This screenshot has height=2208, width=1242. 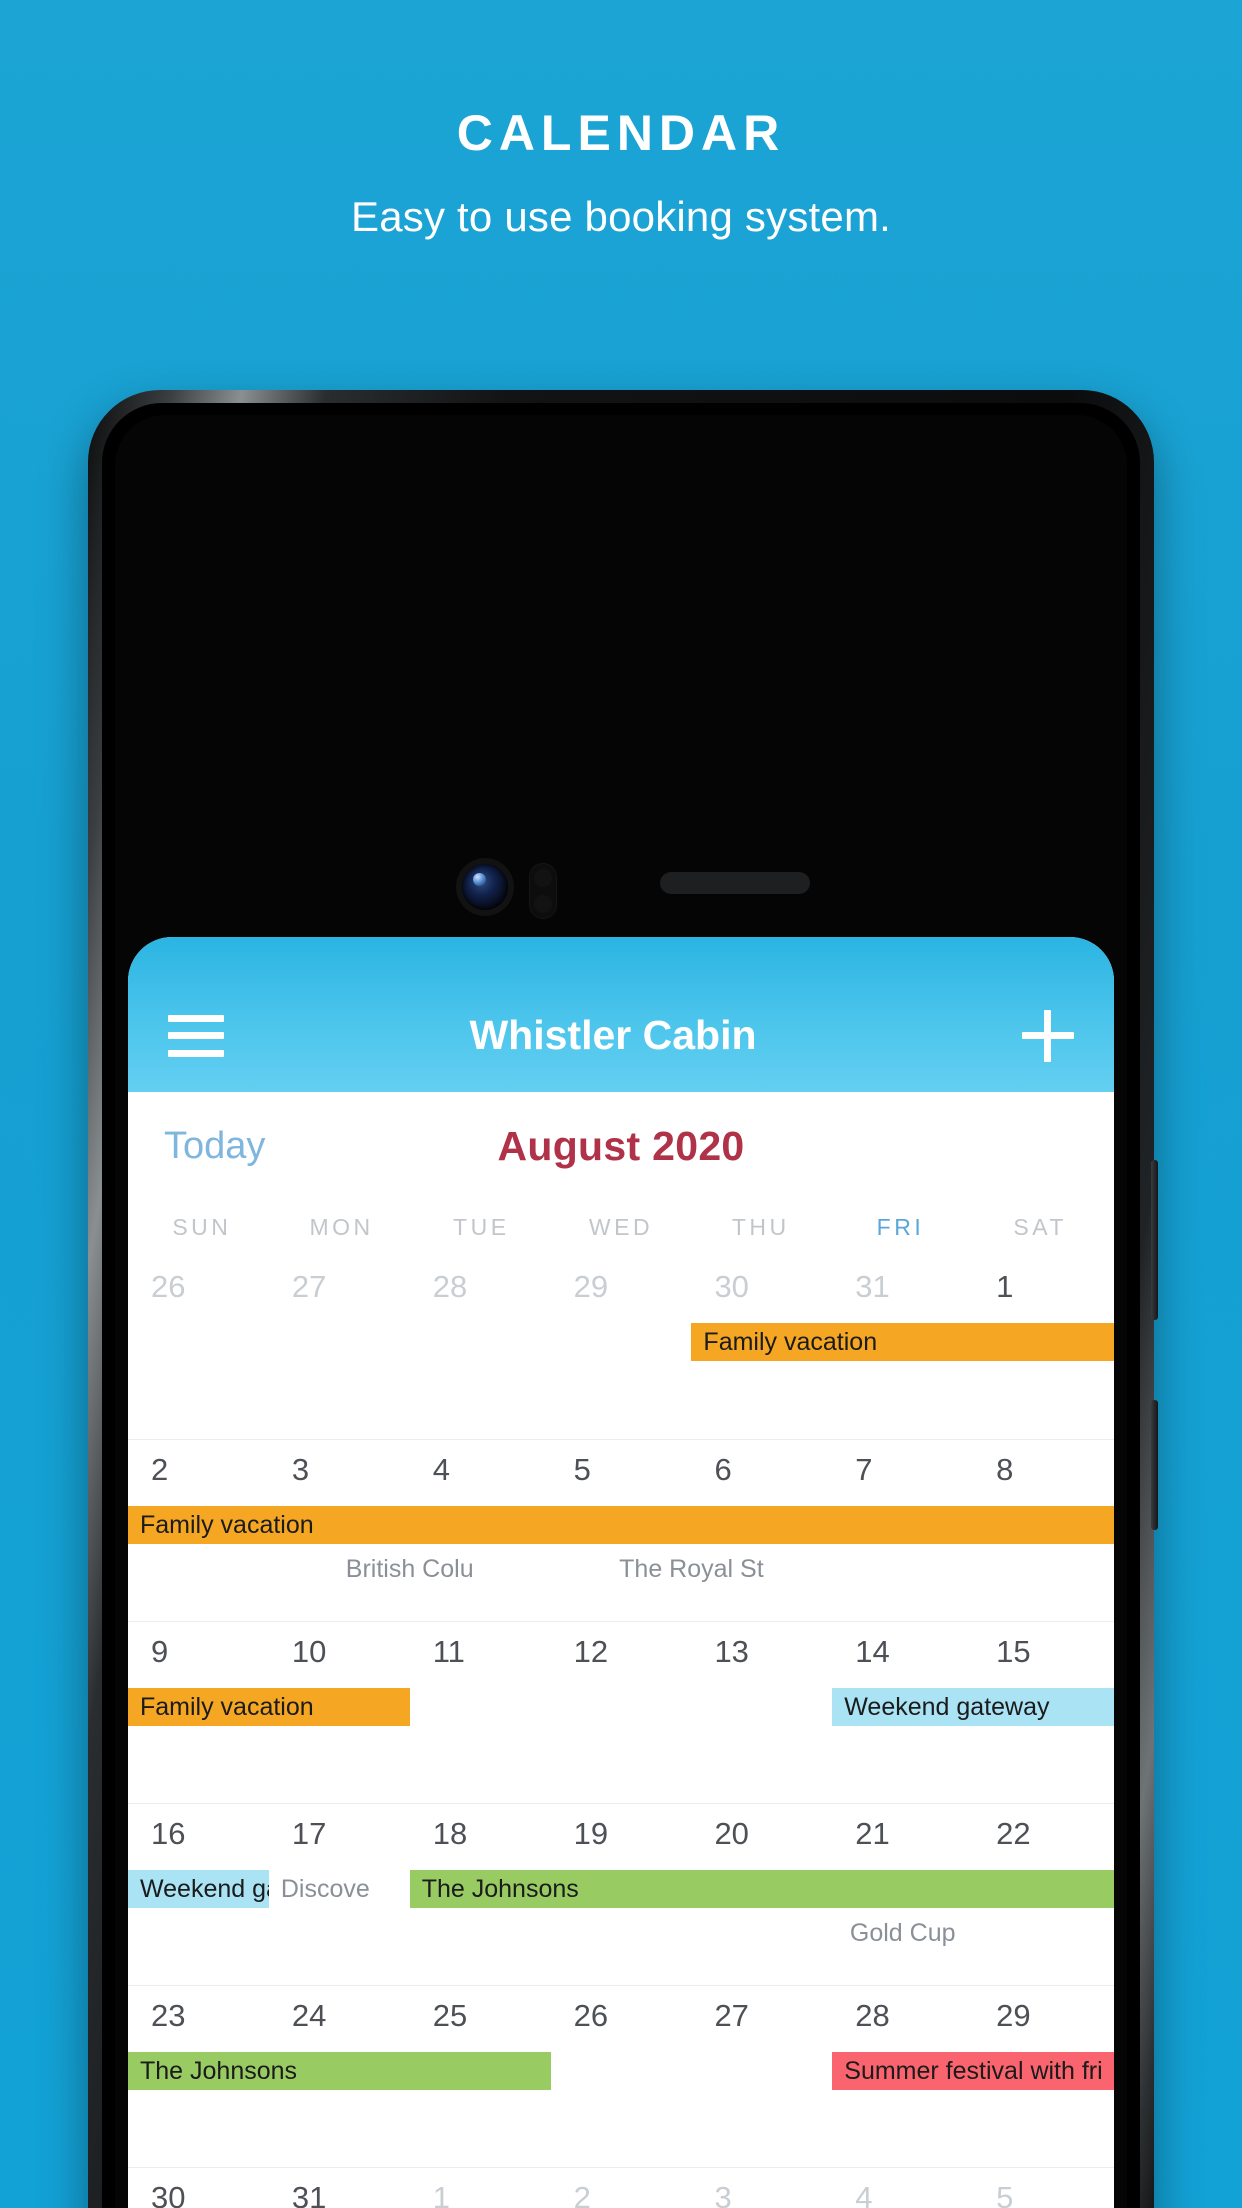 I want to click on day-cell-21: 21, so click(x=902, y=1834).